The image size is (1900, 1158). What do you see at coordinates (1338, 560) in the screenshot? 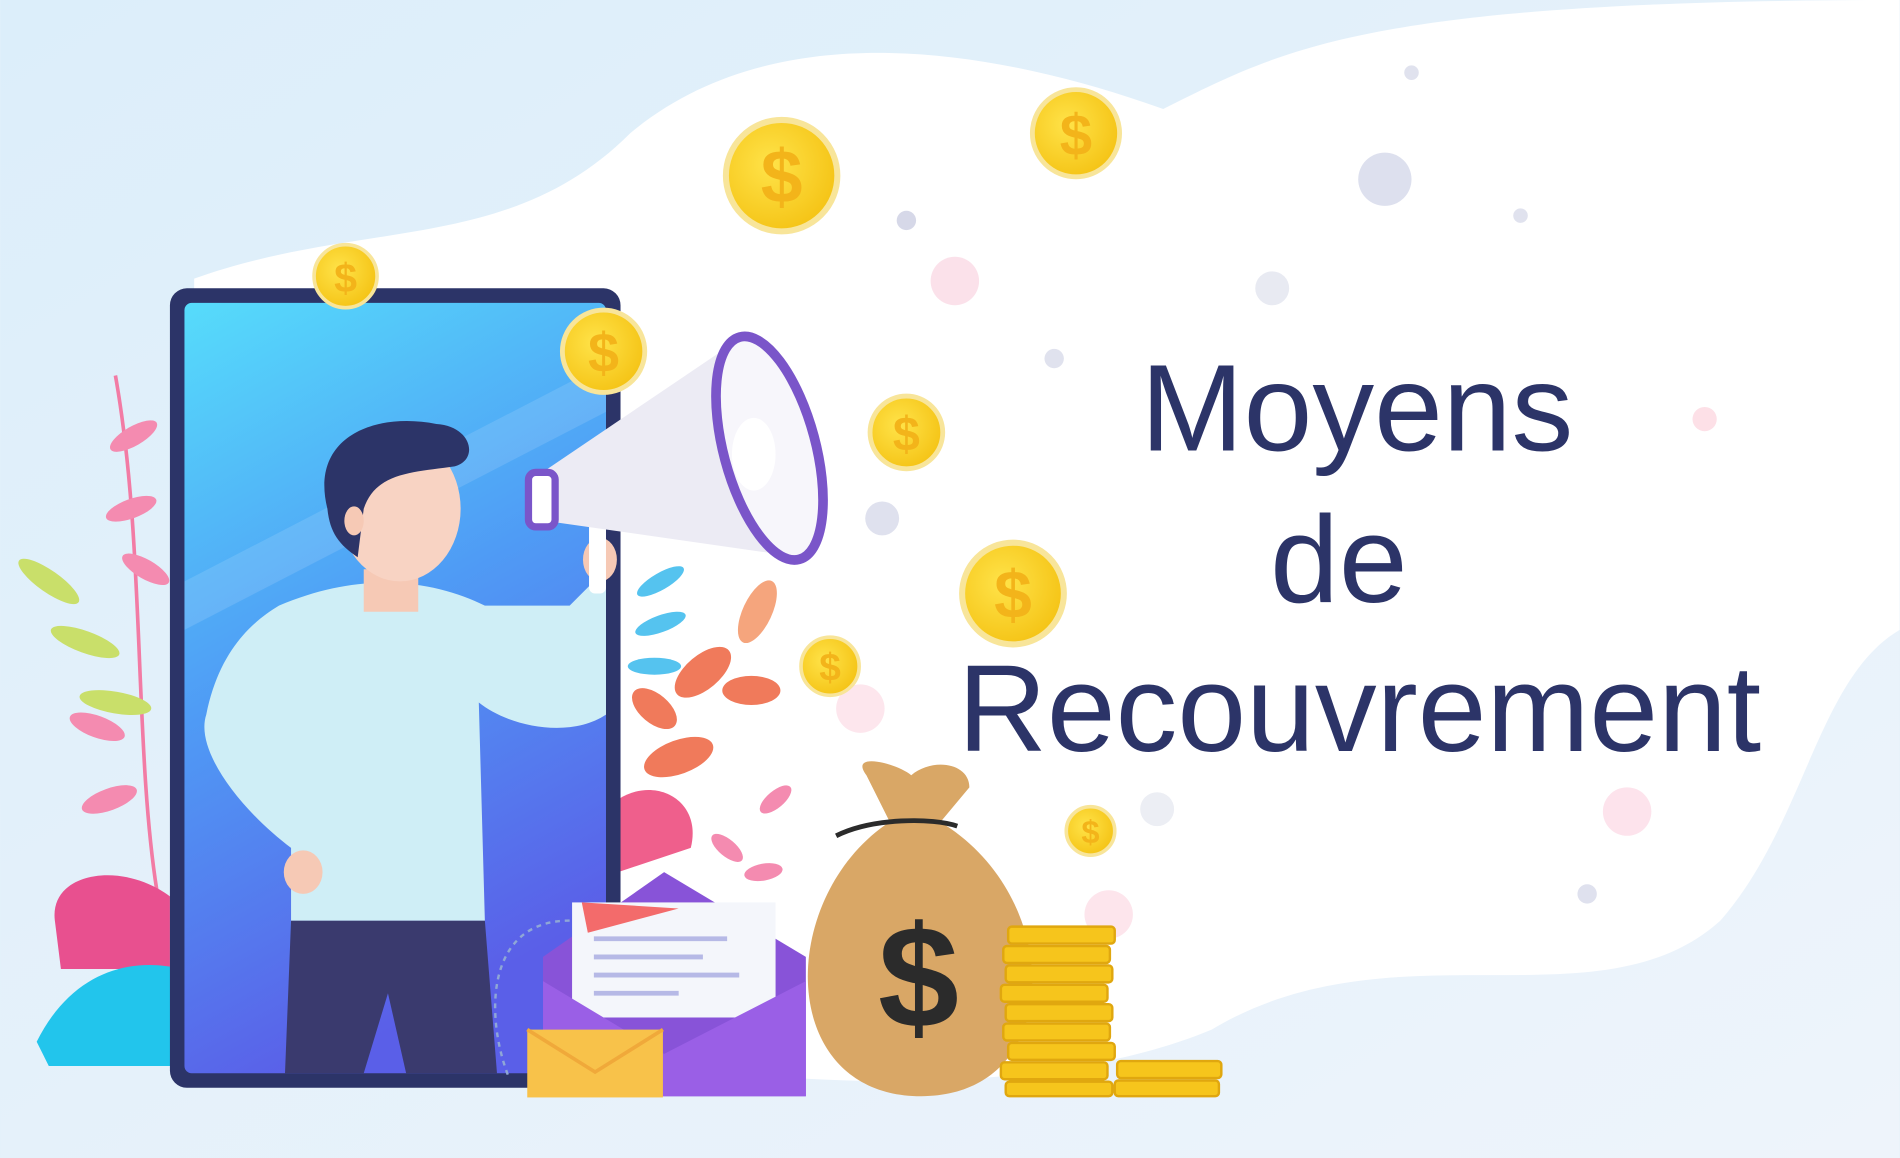
I see `title-line-2: de` at bounding box center [1338, 560].